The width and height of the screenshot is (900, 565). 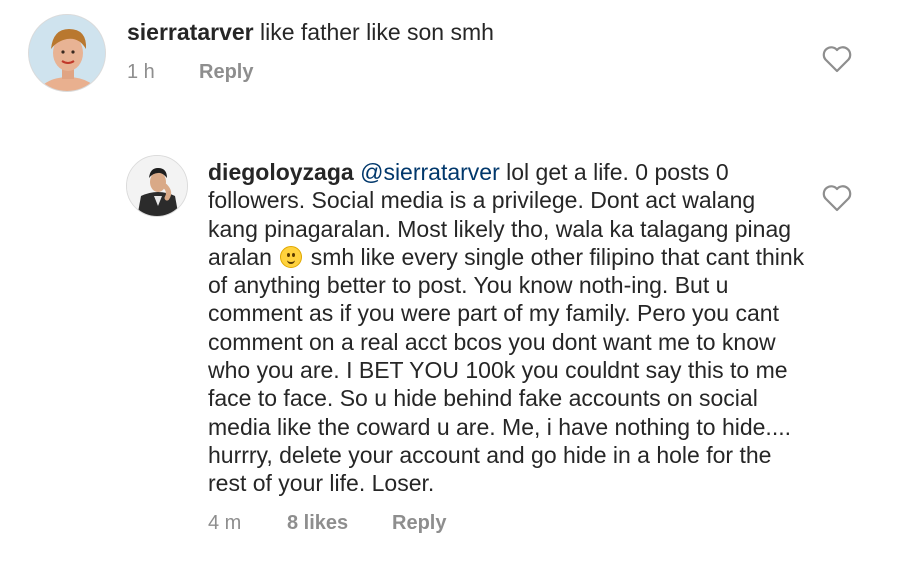 What do you see at coordinates (377, 32) in the screenshot?
I see `comment-body: like father like son smh` at bounding box center [377, 32].